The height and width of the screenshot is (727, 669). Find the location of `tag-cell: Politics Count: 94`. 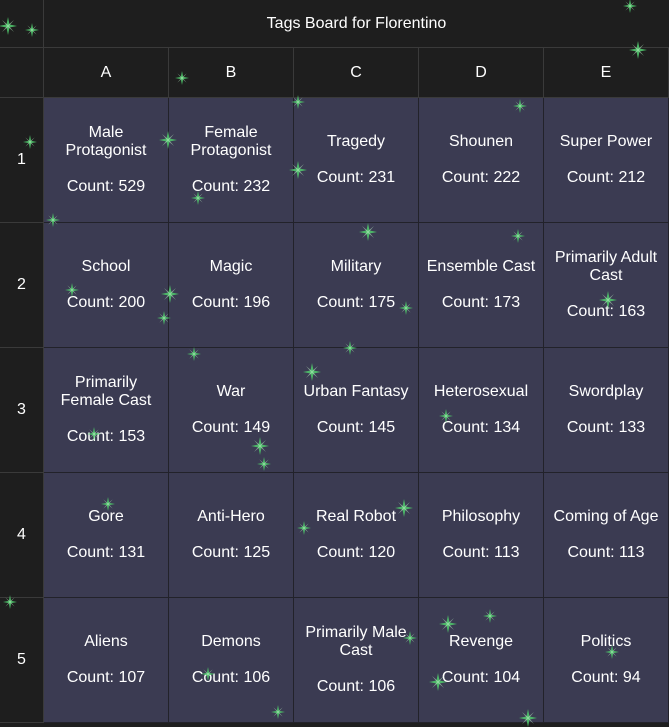

tag-cell: Politics Count: 94 is located at coordinates (606, 660).